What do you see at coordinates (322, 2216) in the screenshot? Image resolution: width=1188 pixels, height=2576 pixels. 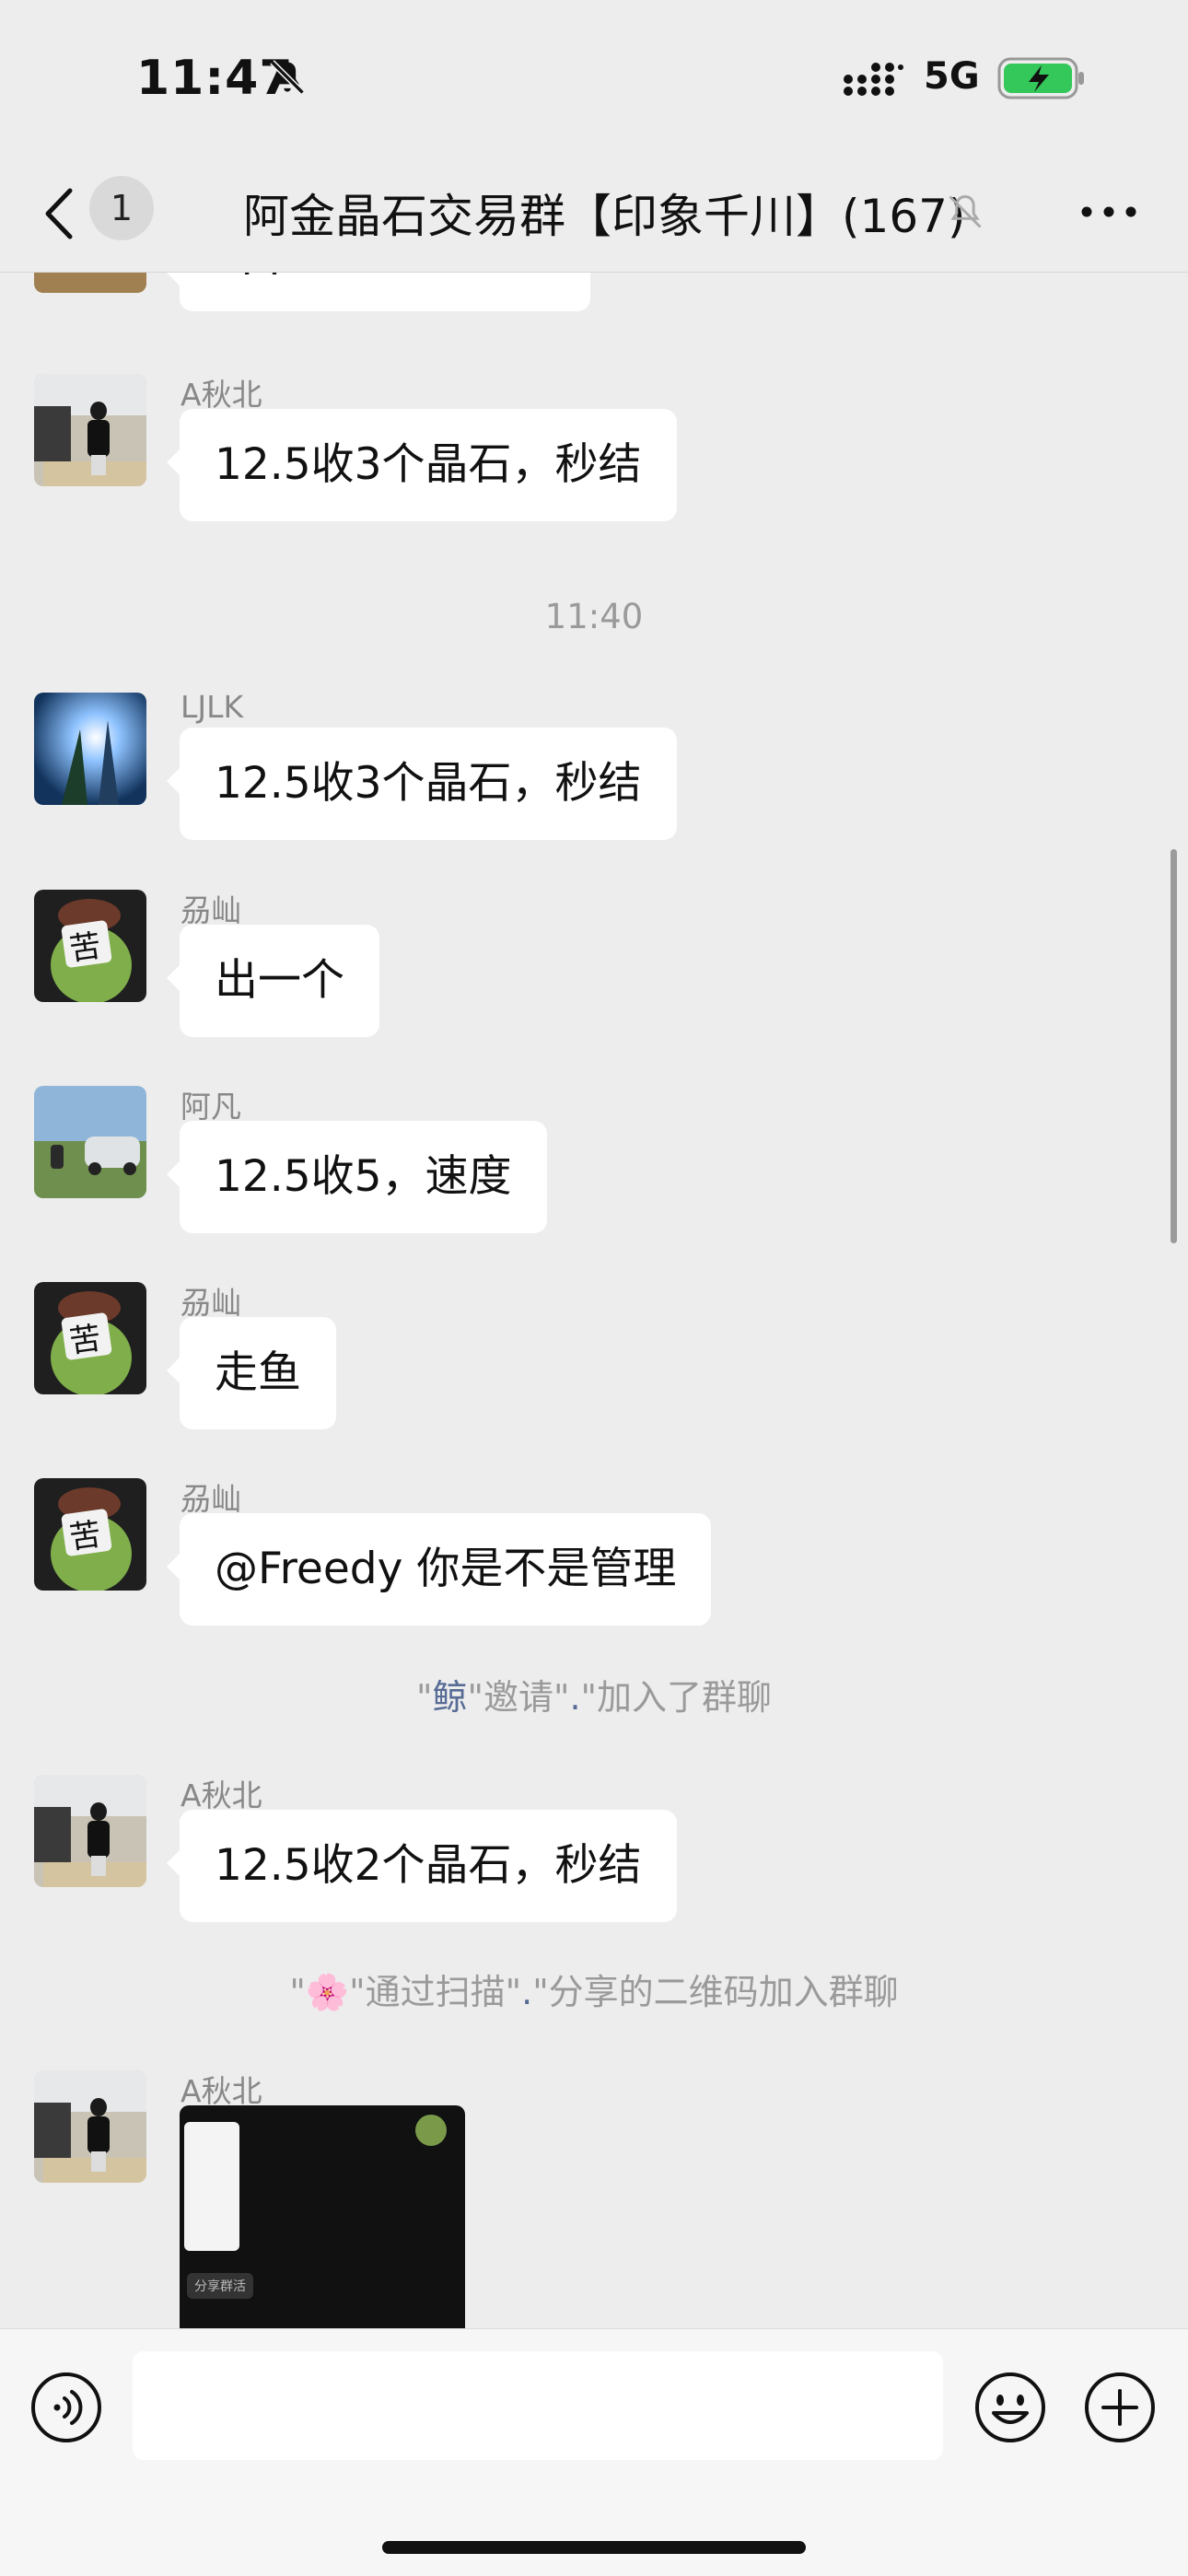 I see `image-message: 分享群活` at bounding box center [322, 2216].